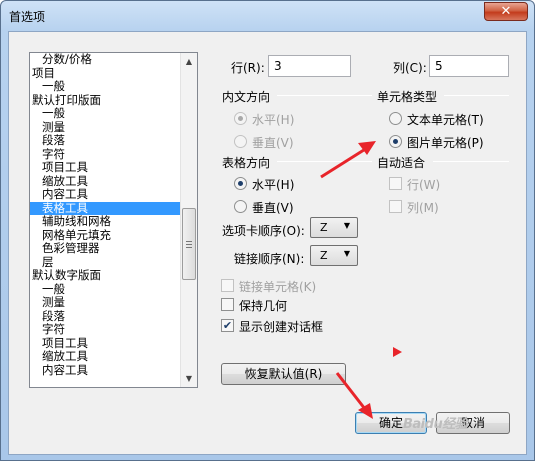 The height and width of the screenshot is (461, 535). What do you see at coordinates (435, 424) in the screenshot?
I see `baidu-watermark: Baidu经验` at bounding box center [435, 424].